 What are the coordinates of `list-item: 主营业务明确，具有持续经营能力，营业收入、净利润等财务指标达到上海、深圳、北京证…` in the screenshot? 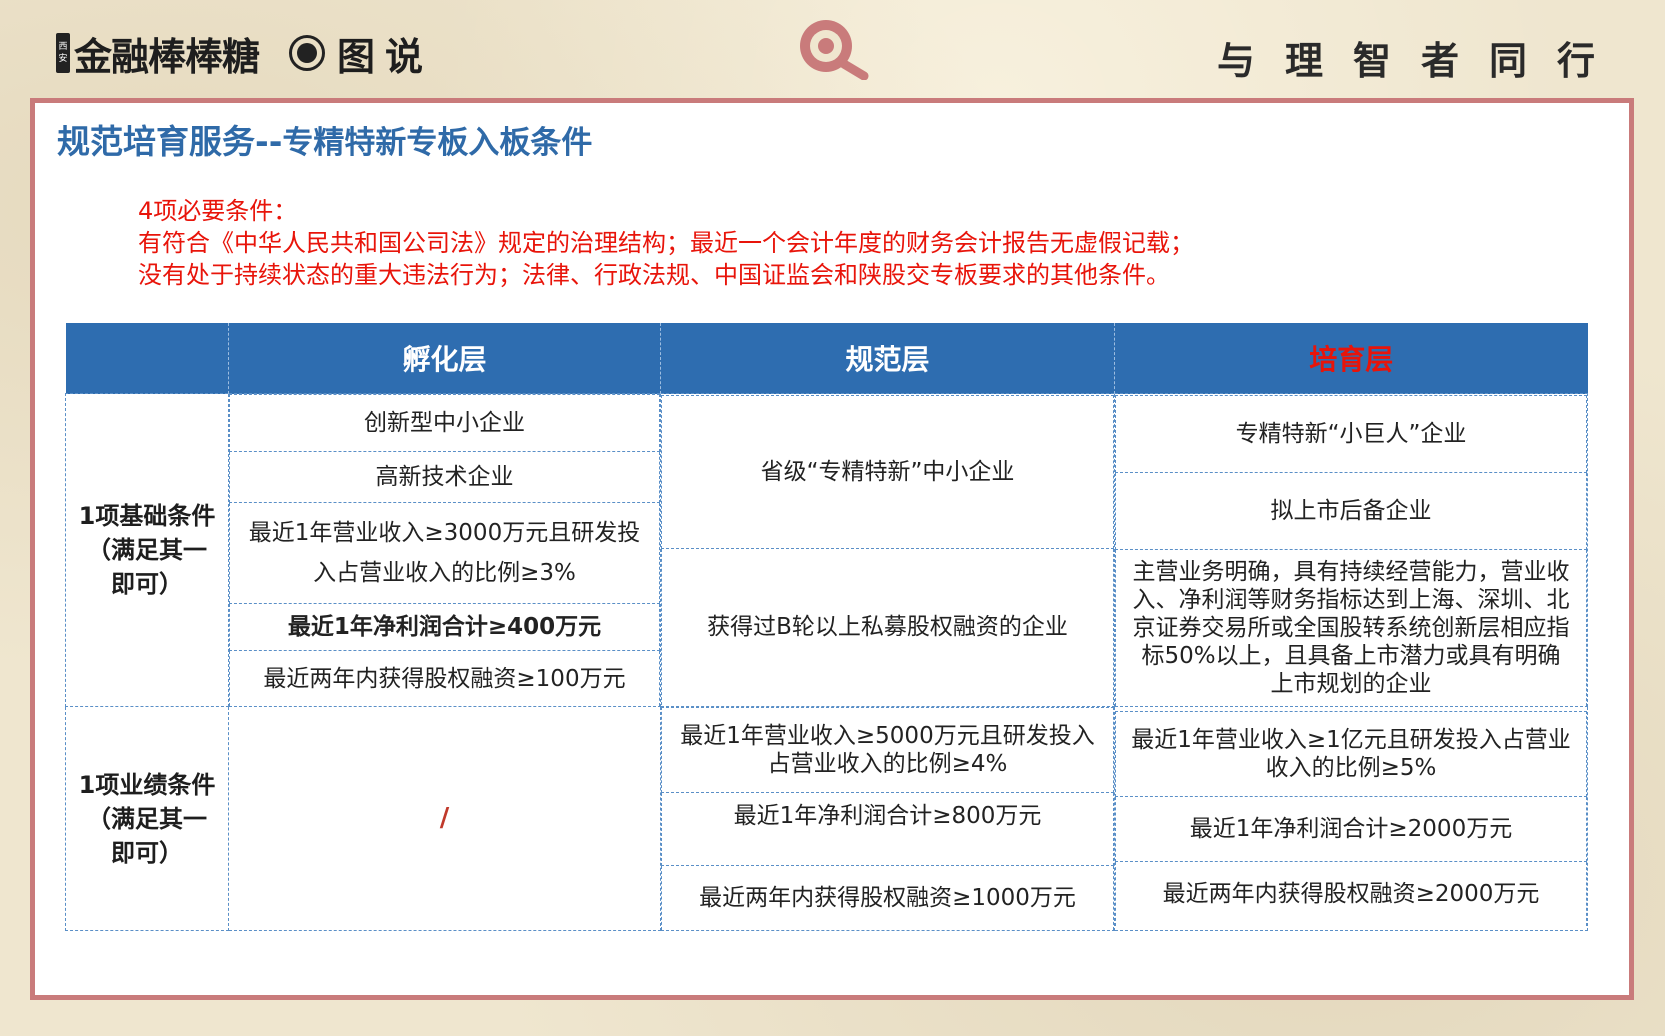 It's located at (1351, 627).